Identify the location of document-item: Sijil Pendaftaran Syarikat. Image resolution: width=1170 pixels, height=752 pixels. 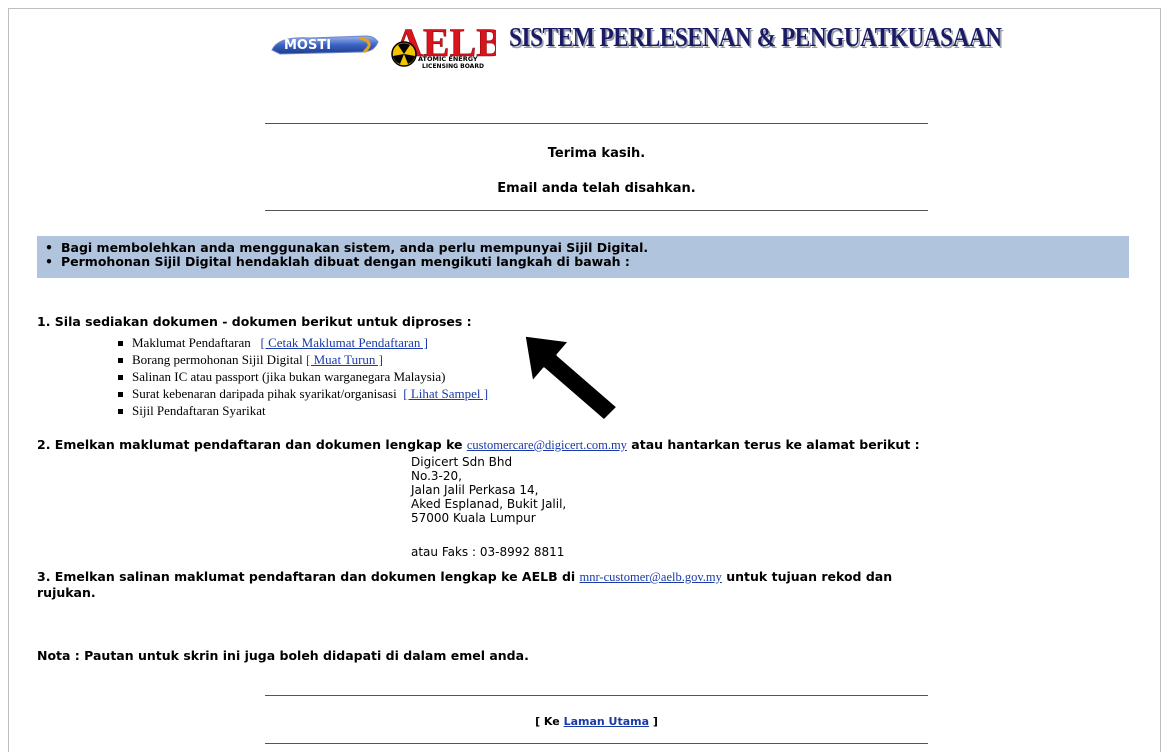
(303, 410).